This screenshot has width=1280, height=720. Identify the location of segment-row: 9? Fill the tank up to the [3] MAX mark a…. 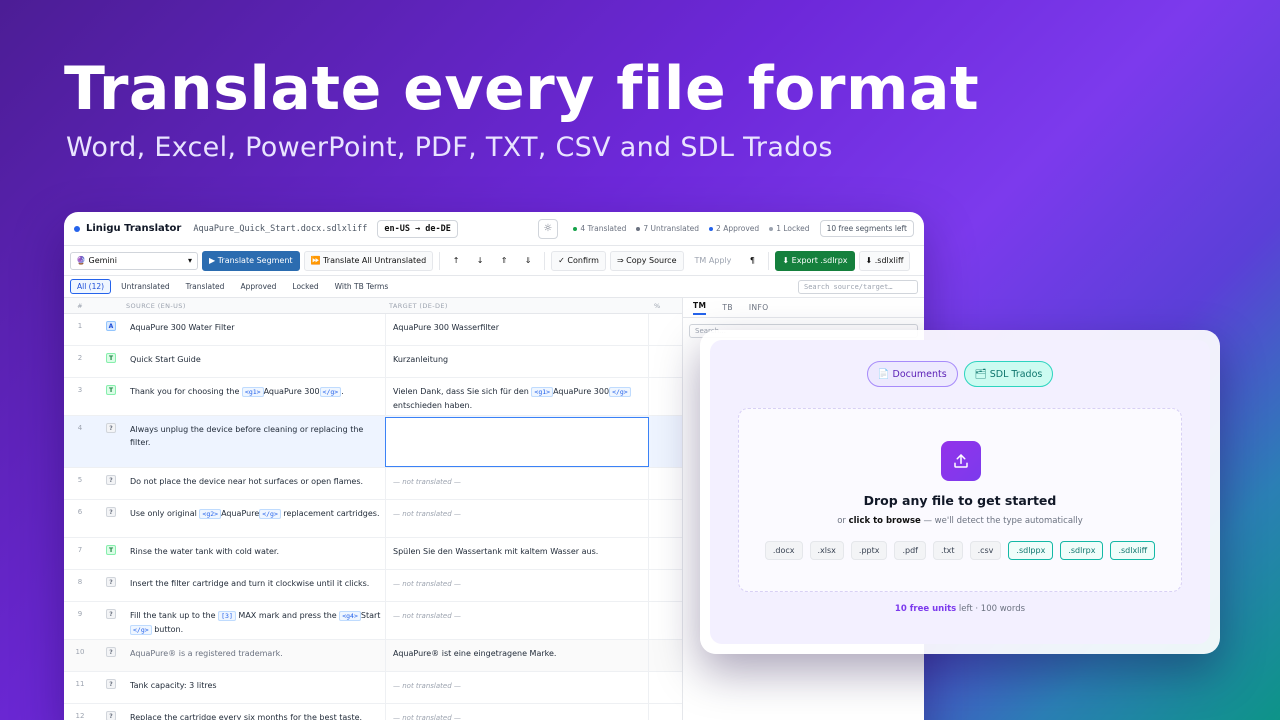
(373, 621).